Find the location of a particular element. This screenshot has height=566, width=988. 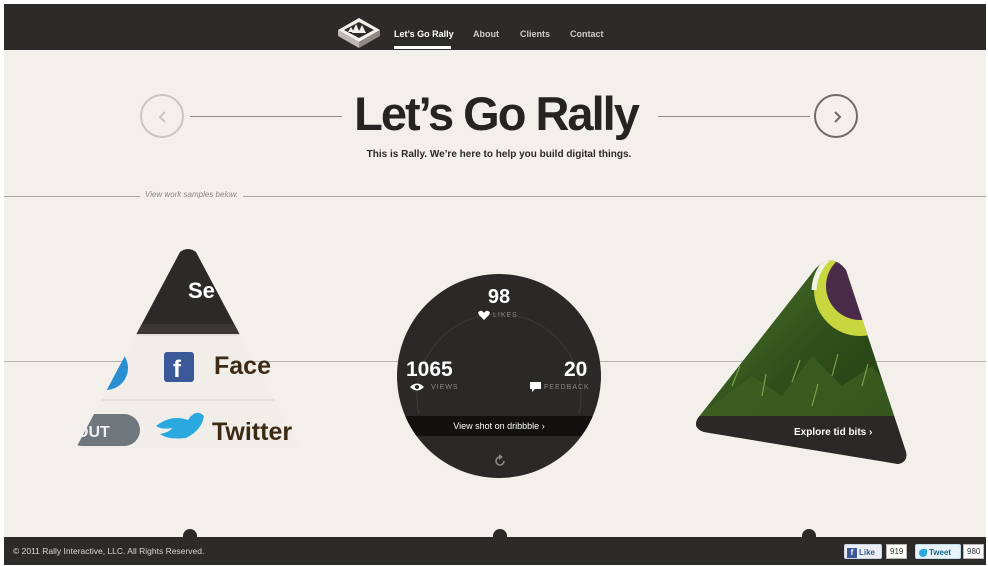

explore-tid-bits-link: Explore tid bits › is located at coordinates (833, 432).